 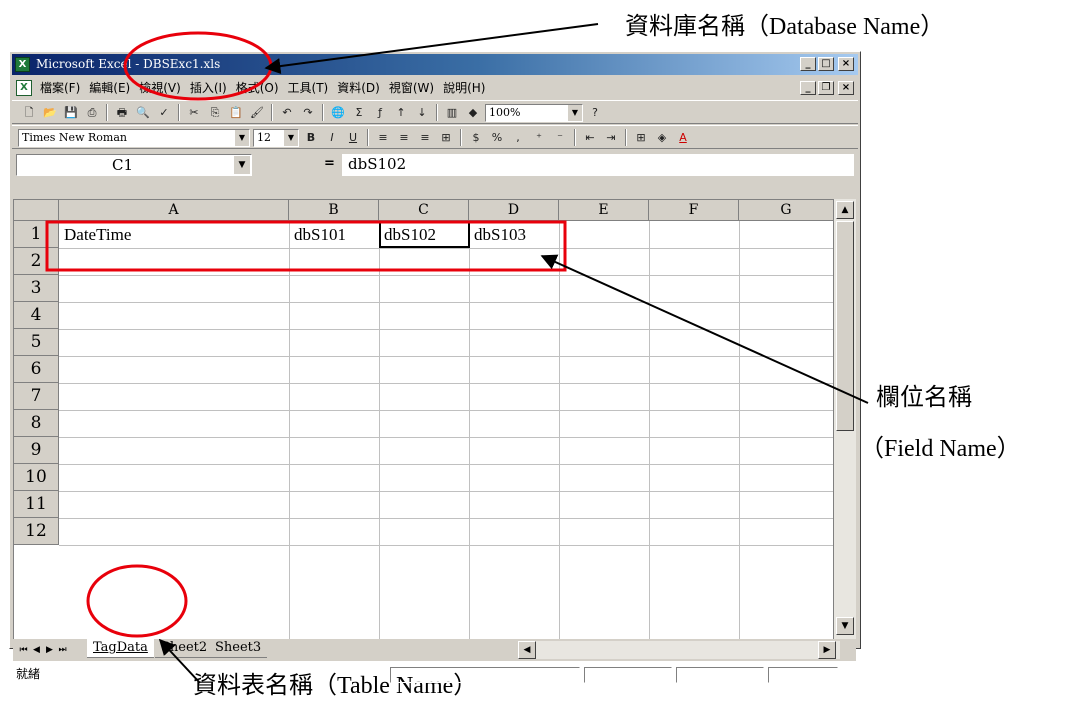 I want to click on next-sheet-icon: ▶, so click(x=49, y=650).